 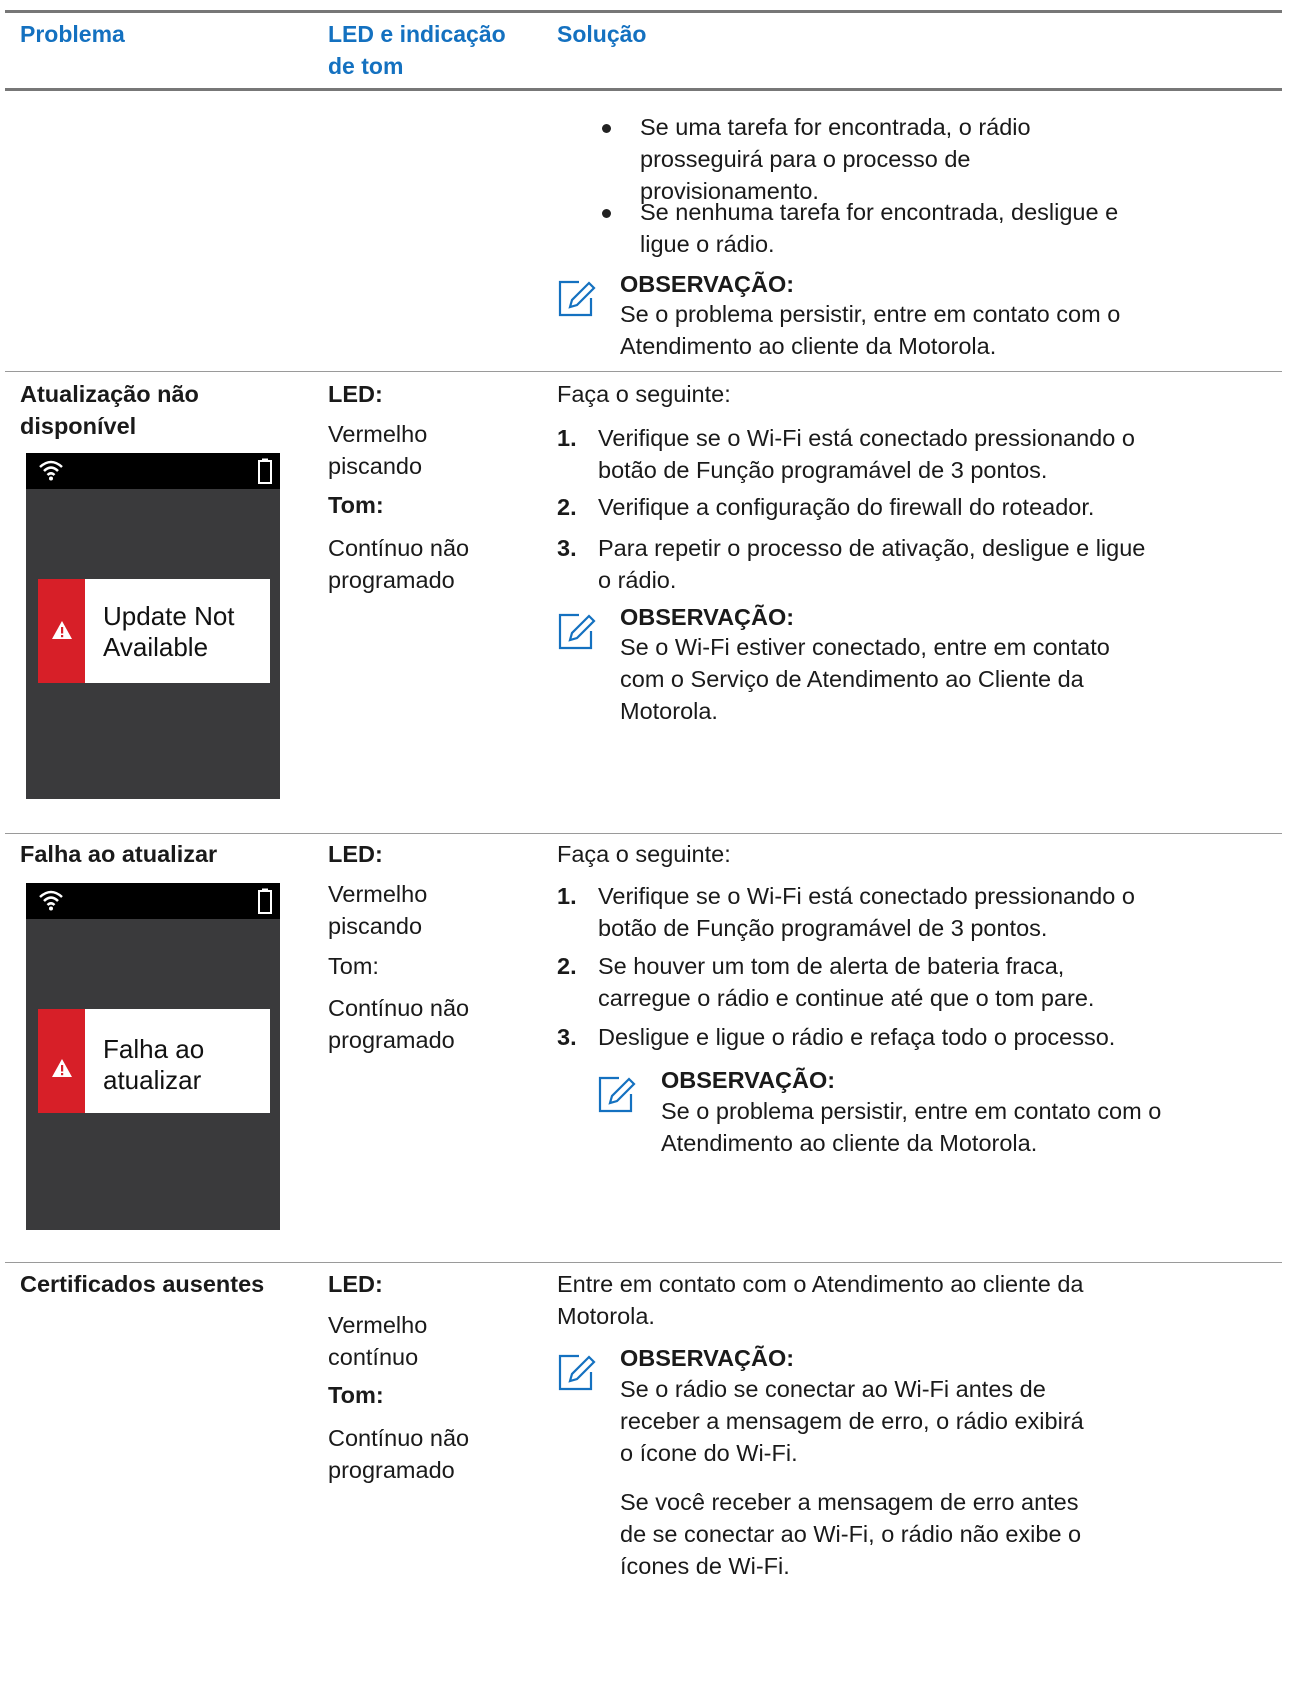 I want to click on radio-screen: Falha ao atualizar, so click(x=153, y=1056).